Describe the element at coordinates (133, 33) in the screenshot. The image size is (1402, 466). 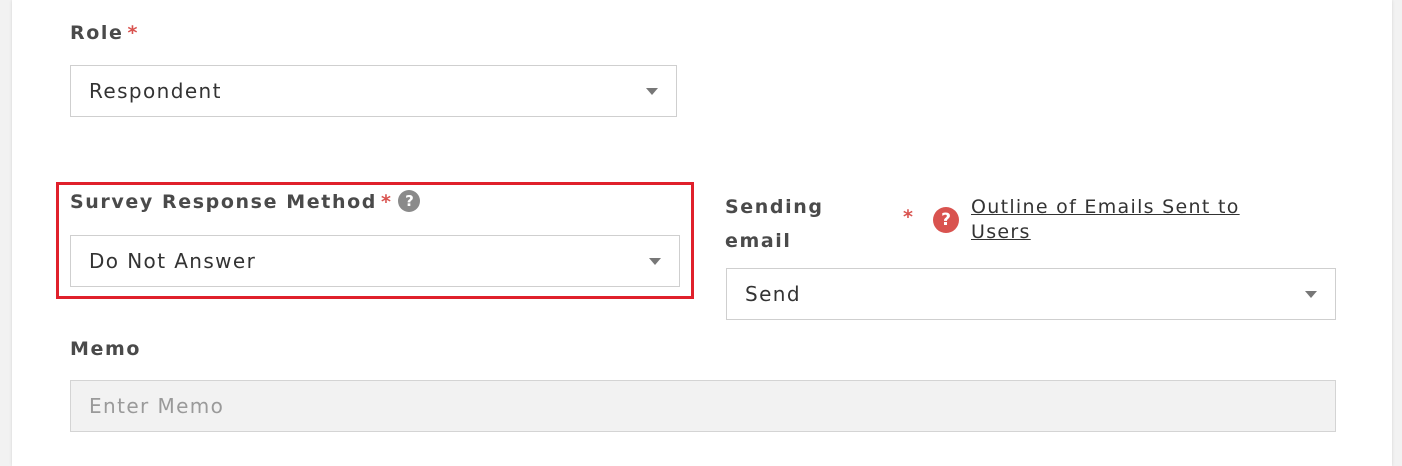
I see `role-required-mark: *` at that location.